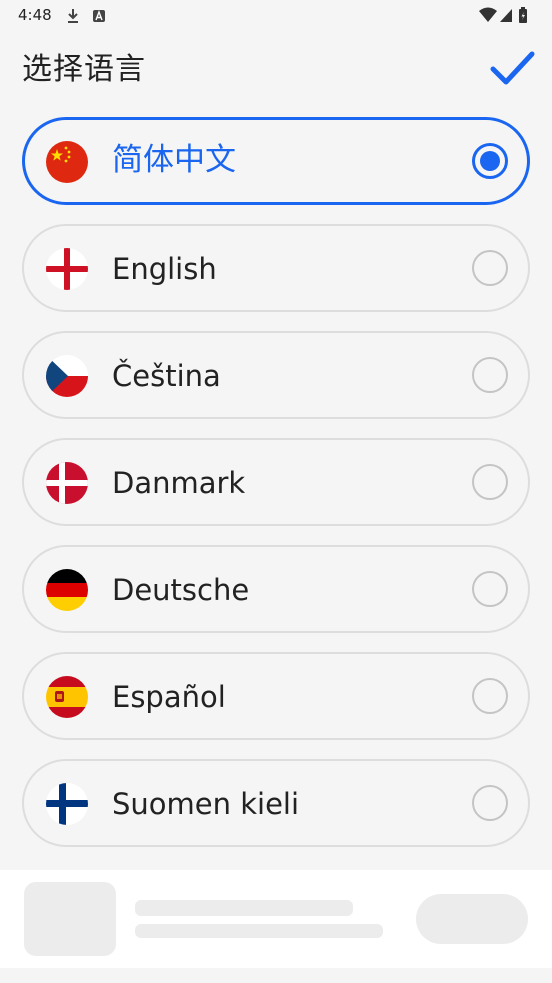 Image resolution: width=552 pixels, height=983 pixels. I want to click on radio-dot, so click(490, 161).